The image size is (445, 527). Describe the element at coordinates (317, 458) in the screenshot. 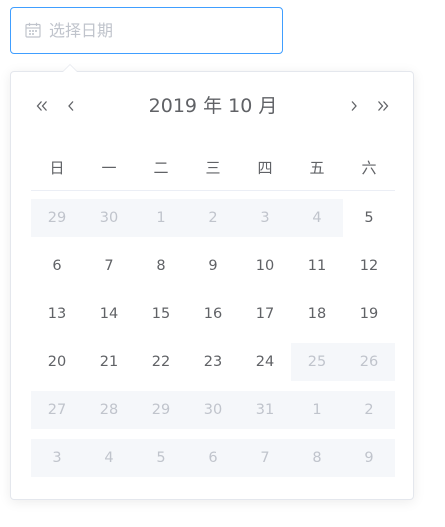

I see `day-cell-disabled: 8` at that location.